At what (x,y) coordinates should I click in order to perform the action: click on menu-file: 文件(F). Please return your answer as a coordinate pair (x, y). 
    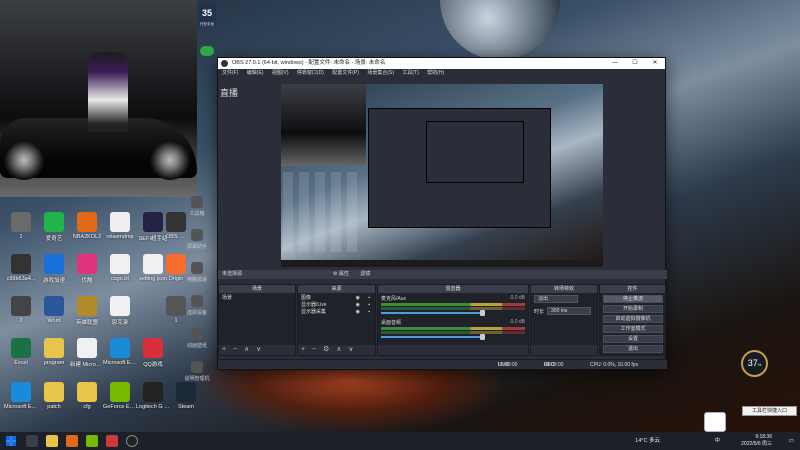
    Looking at the image, I should click on (230, 73).